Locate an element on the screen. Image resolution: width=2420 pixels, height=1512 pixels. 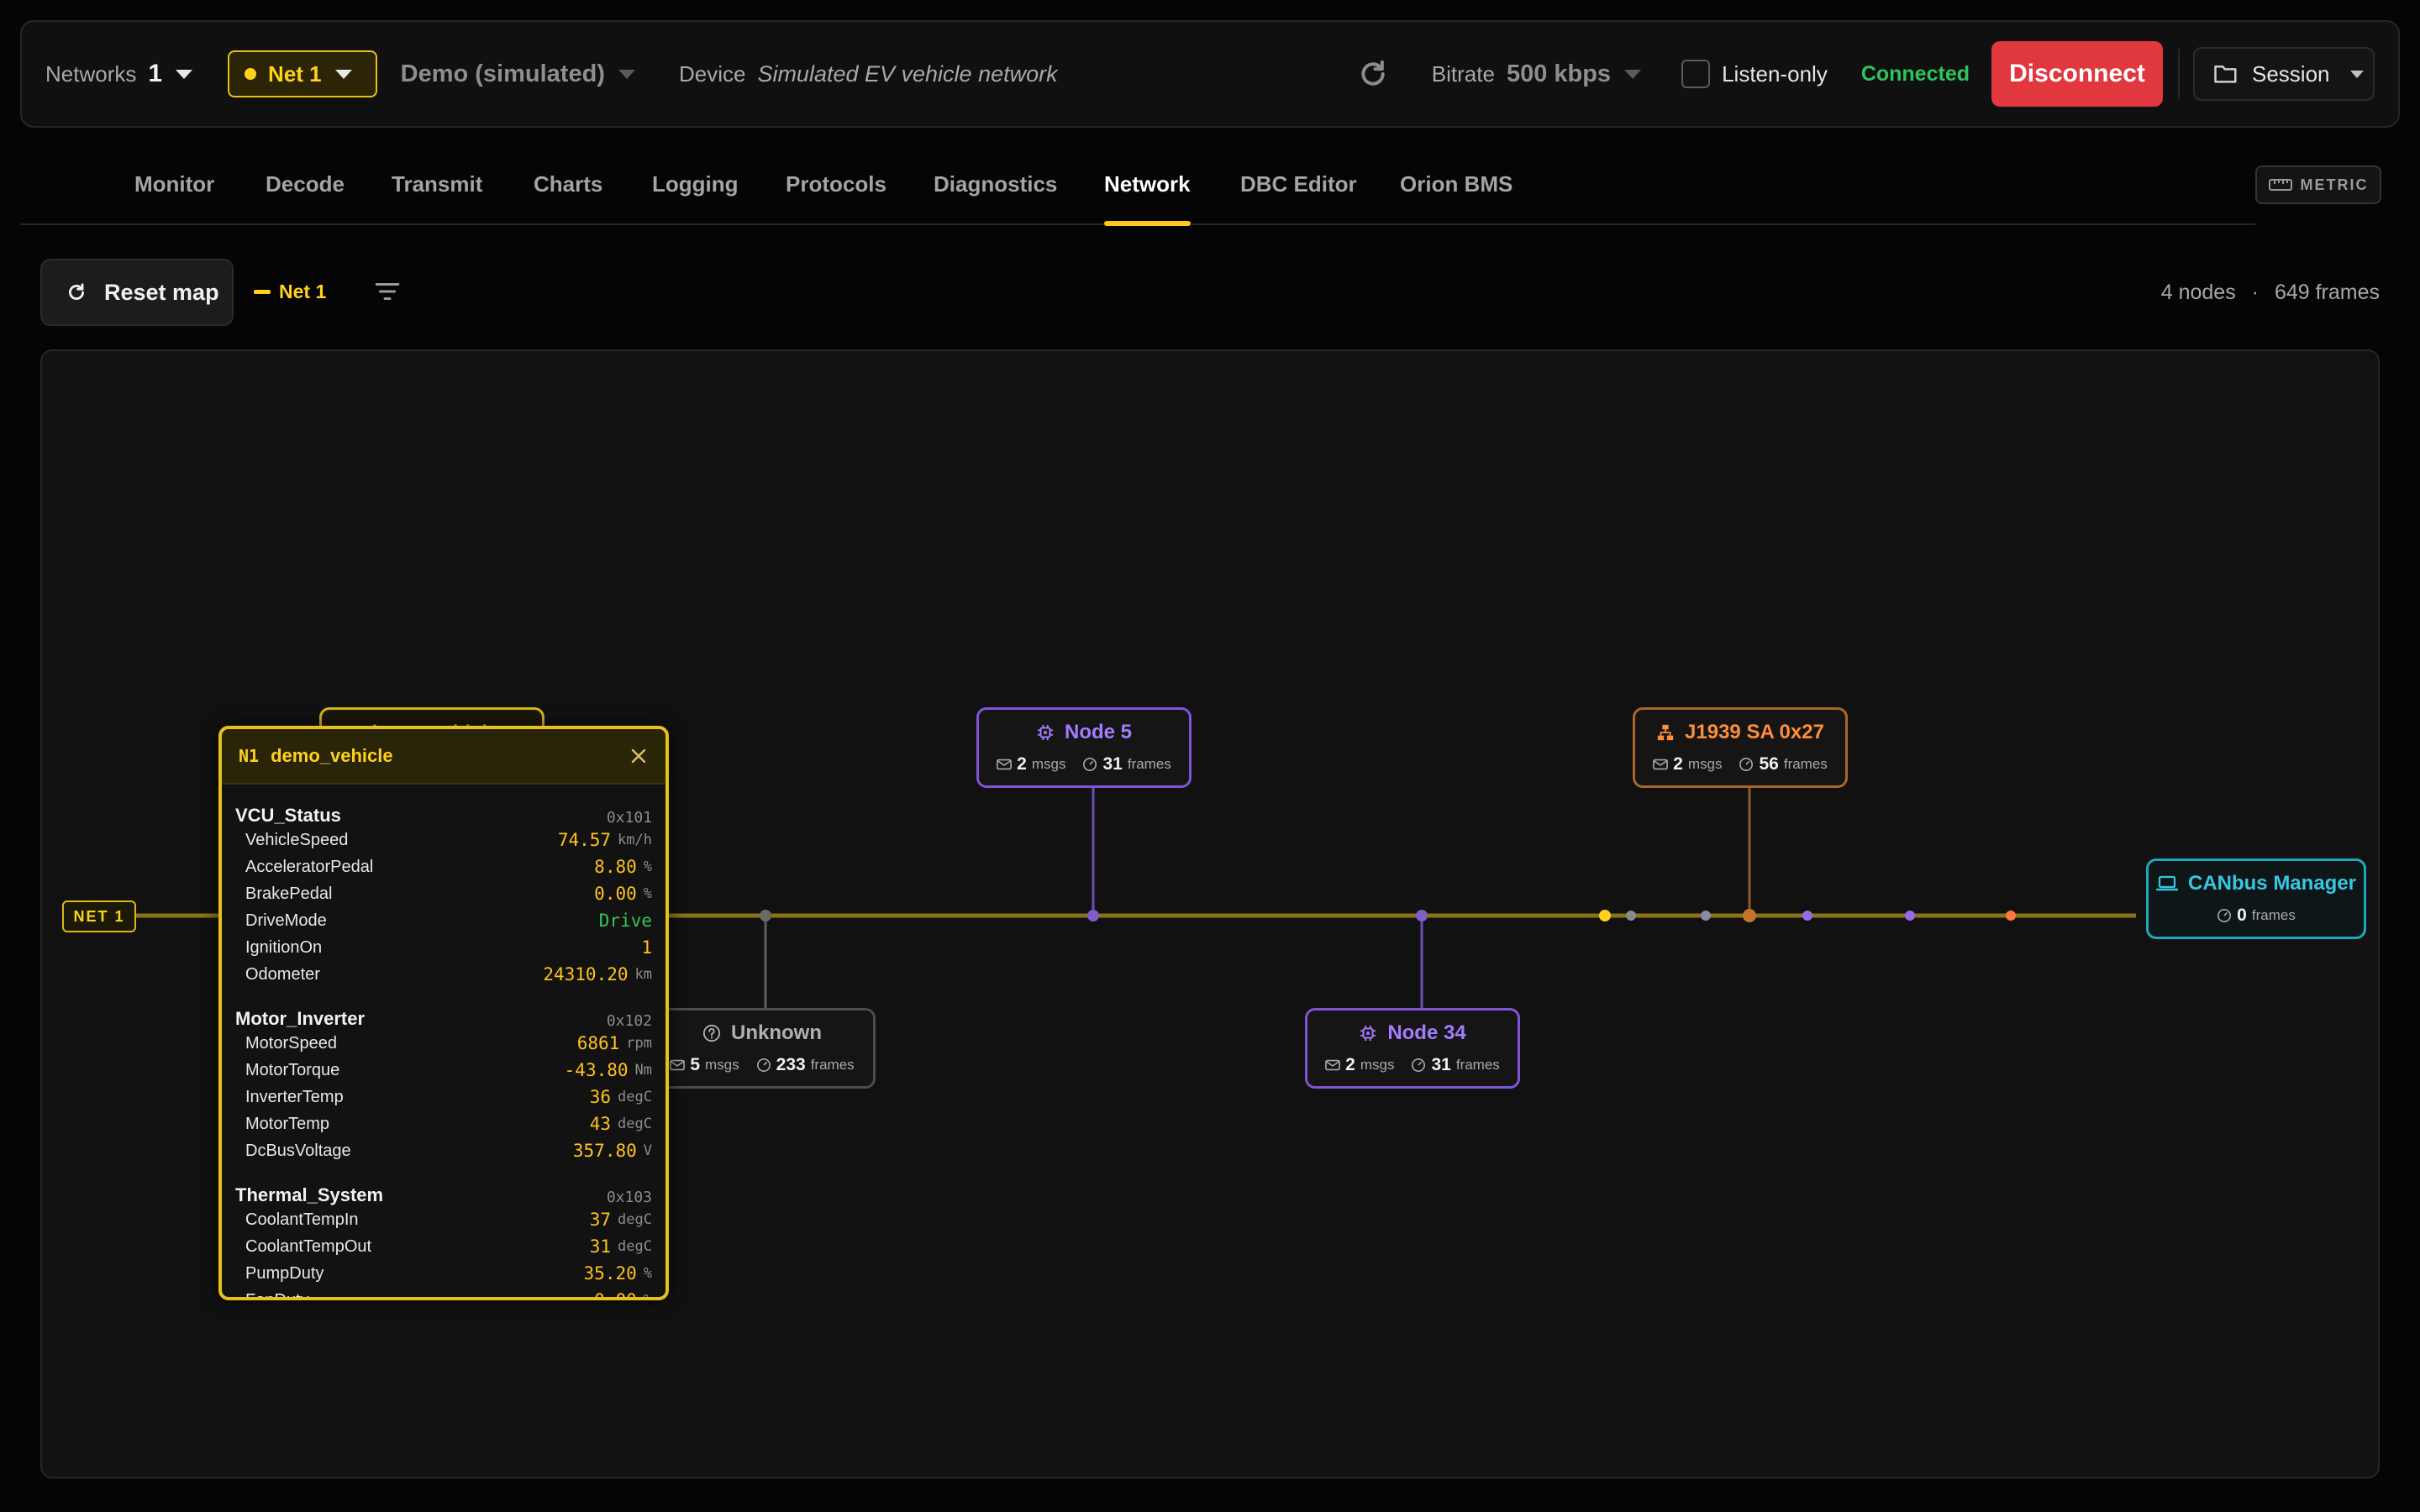
message-id: 0x102 is located at coordinates (629, 1021).